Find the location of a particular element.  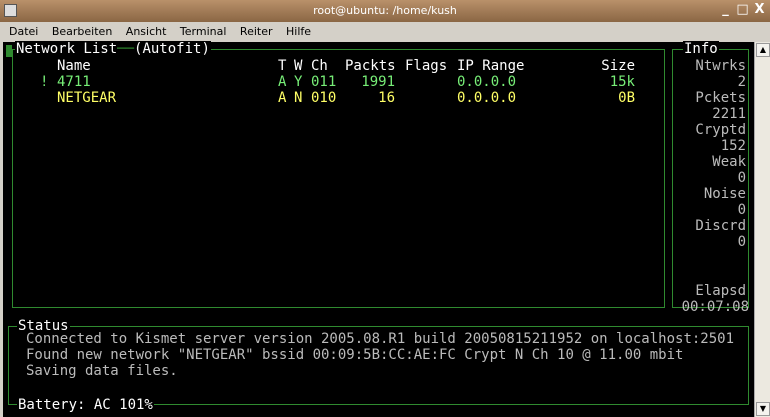

info-label: Elapsd is located at coordinates (720, 291).